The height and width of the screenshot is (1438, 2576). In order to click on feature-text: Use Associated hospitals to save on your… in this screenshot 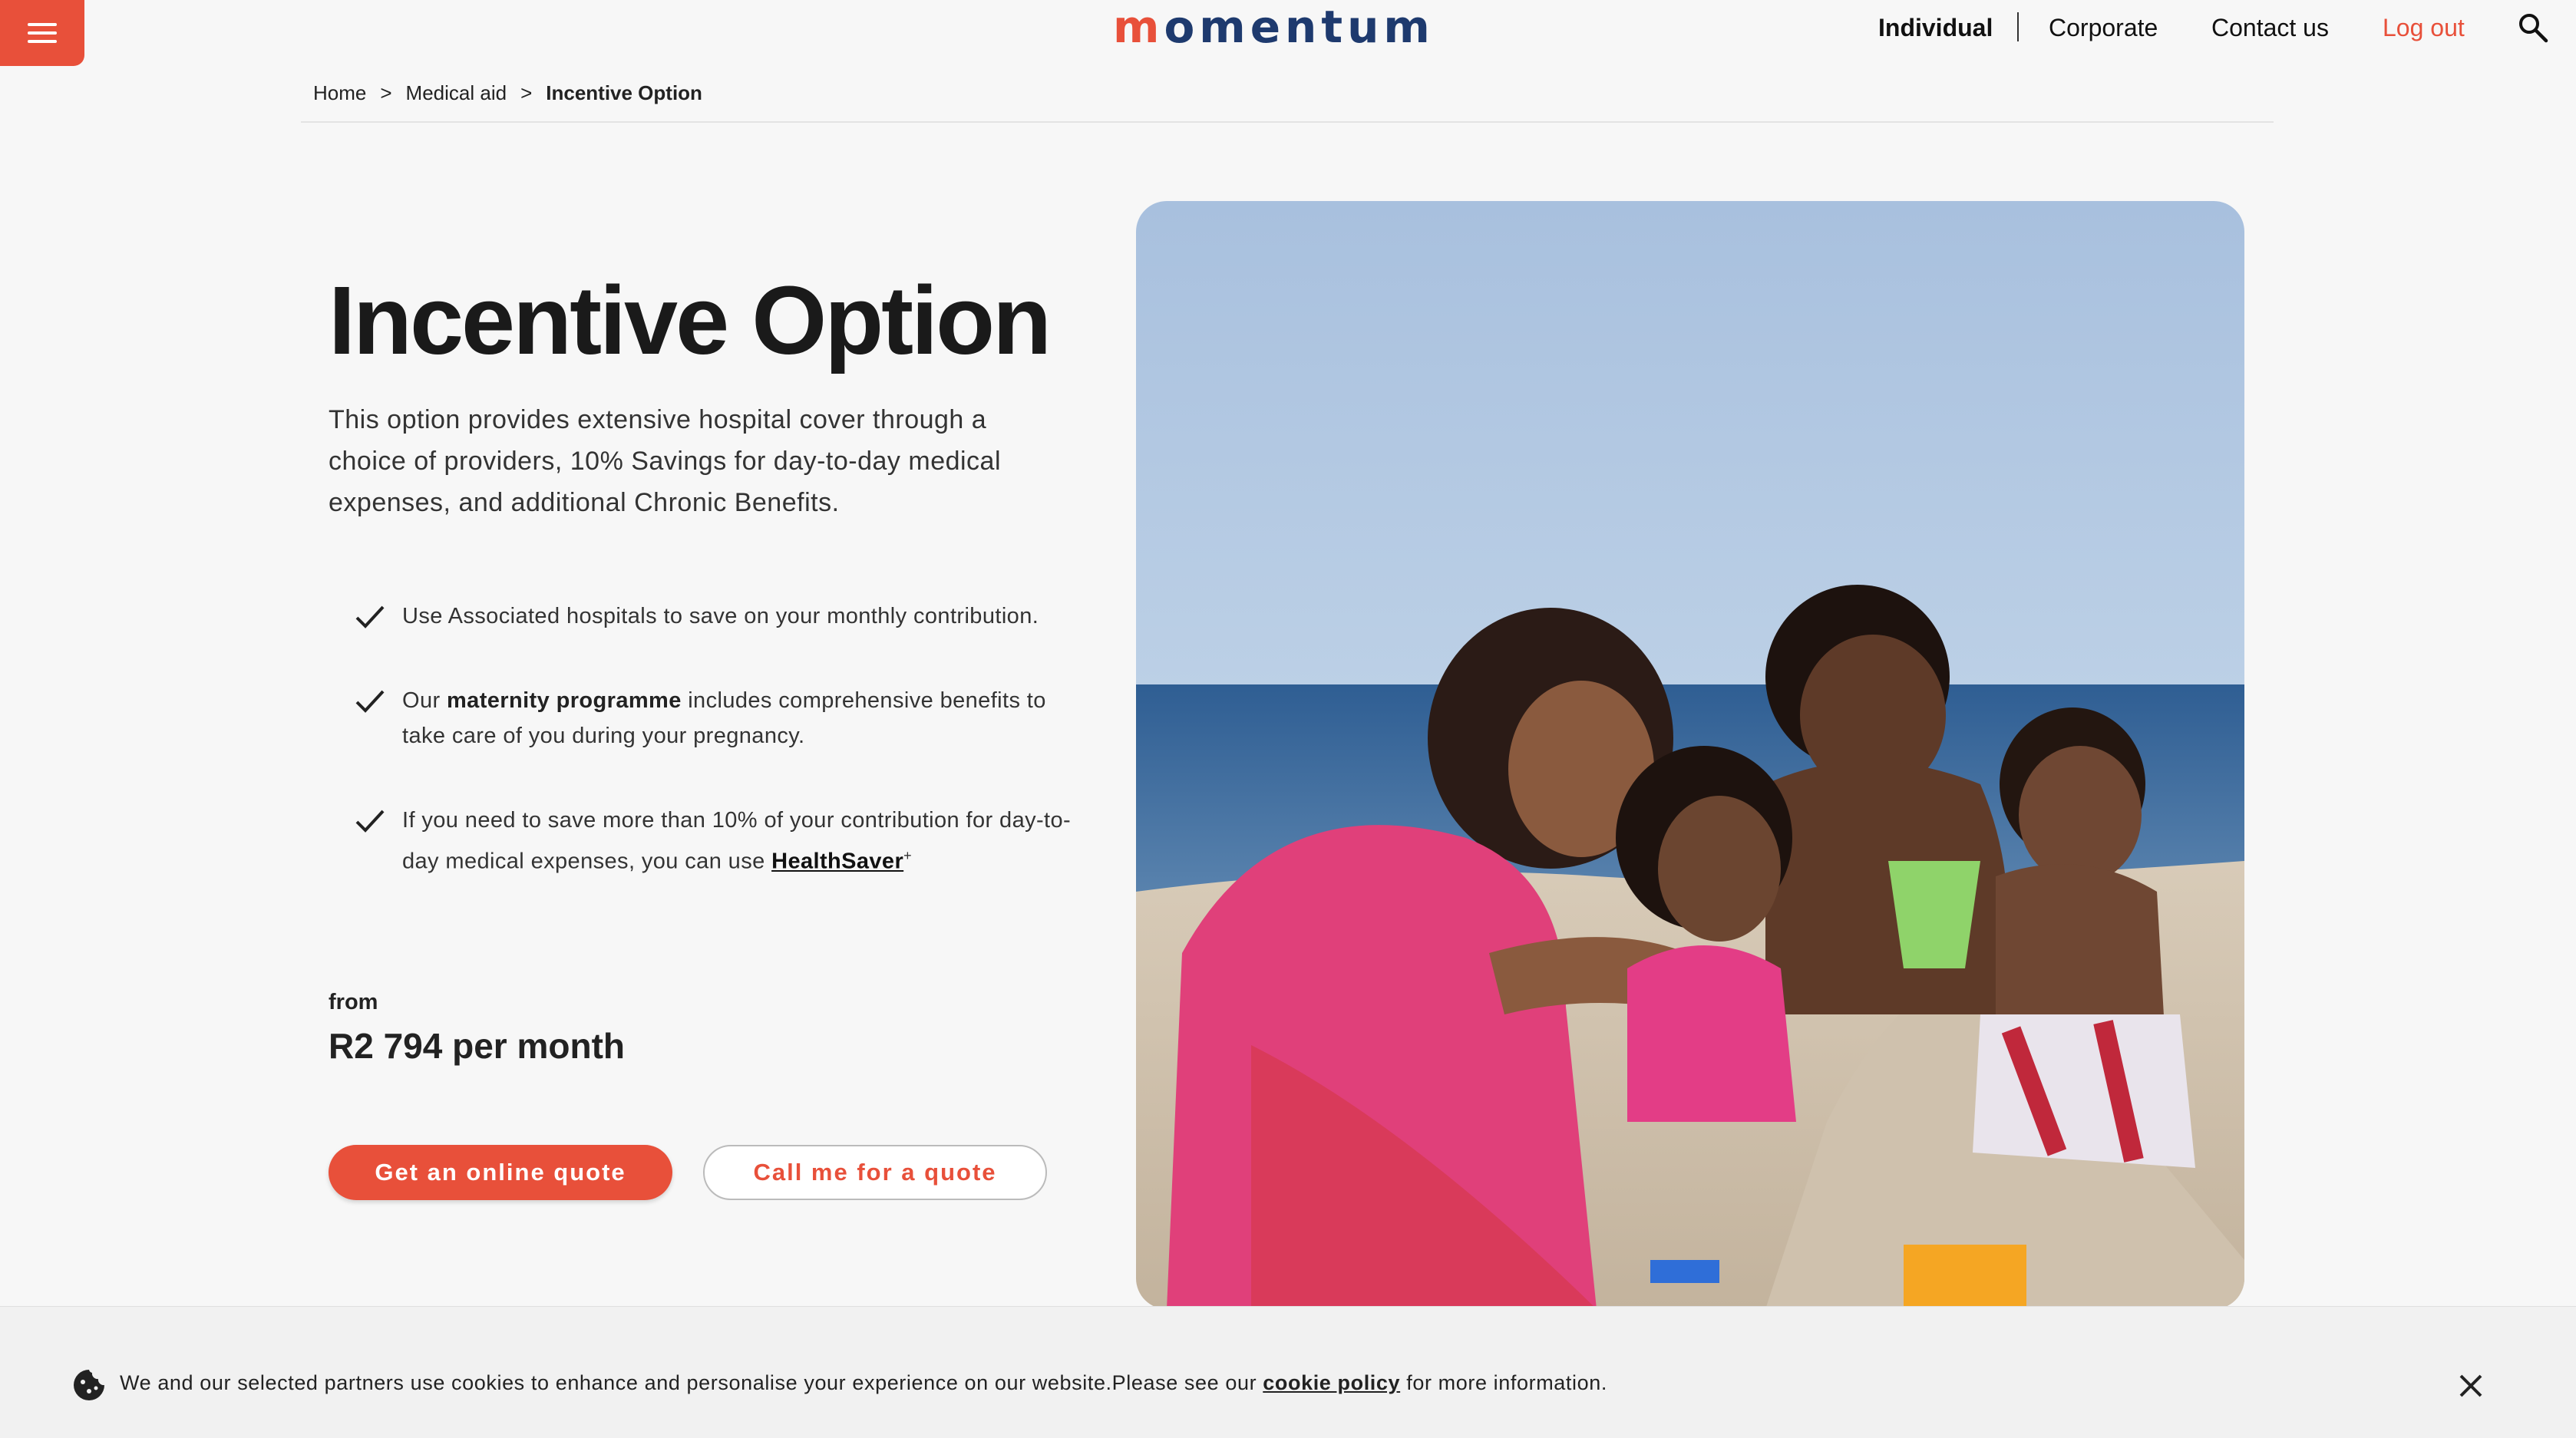, I will do `click(720, 616)`.